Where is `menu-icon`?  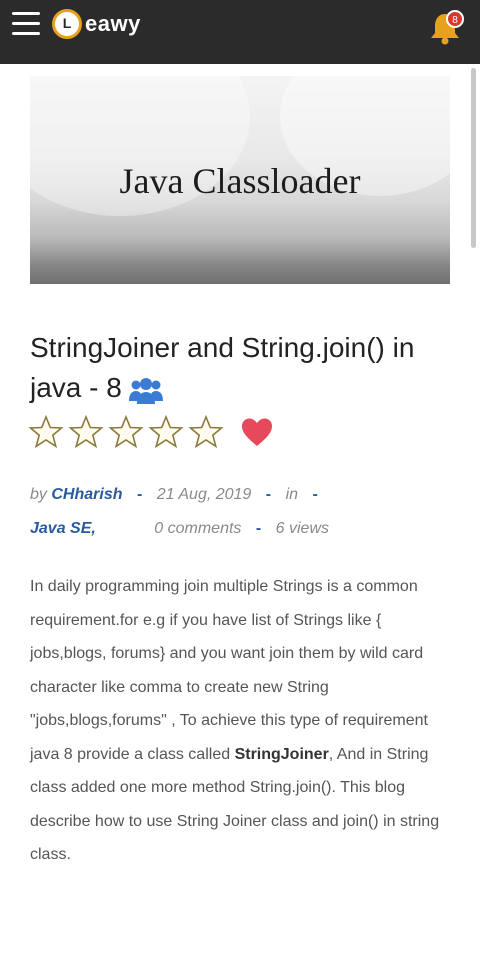
menu-icon is located at coordinates (26, 24).